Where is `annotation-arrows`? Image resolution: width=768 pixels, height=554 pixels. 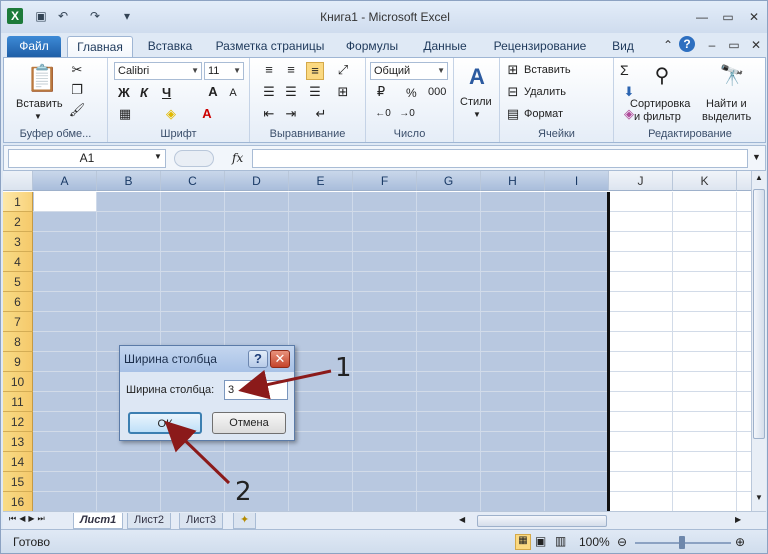
annotation-arrows is located at coordinates (248, 427).